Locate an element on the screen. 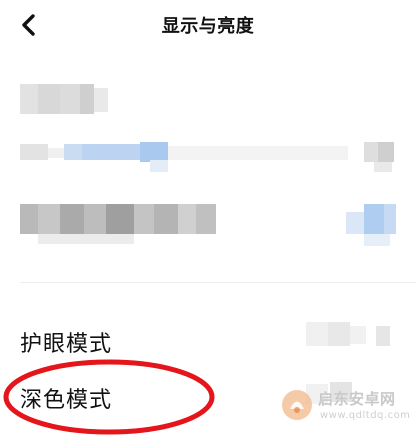 The image size is (416, 440). nav-bar: 显示与亮度 is located at coordinates (208, 28).